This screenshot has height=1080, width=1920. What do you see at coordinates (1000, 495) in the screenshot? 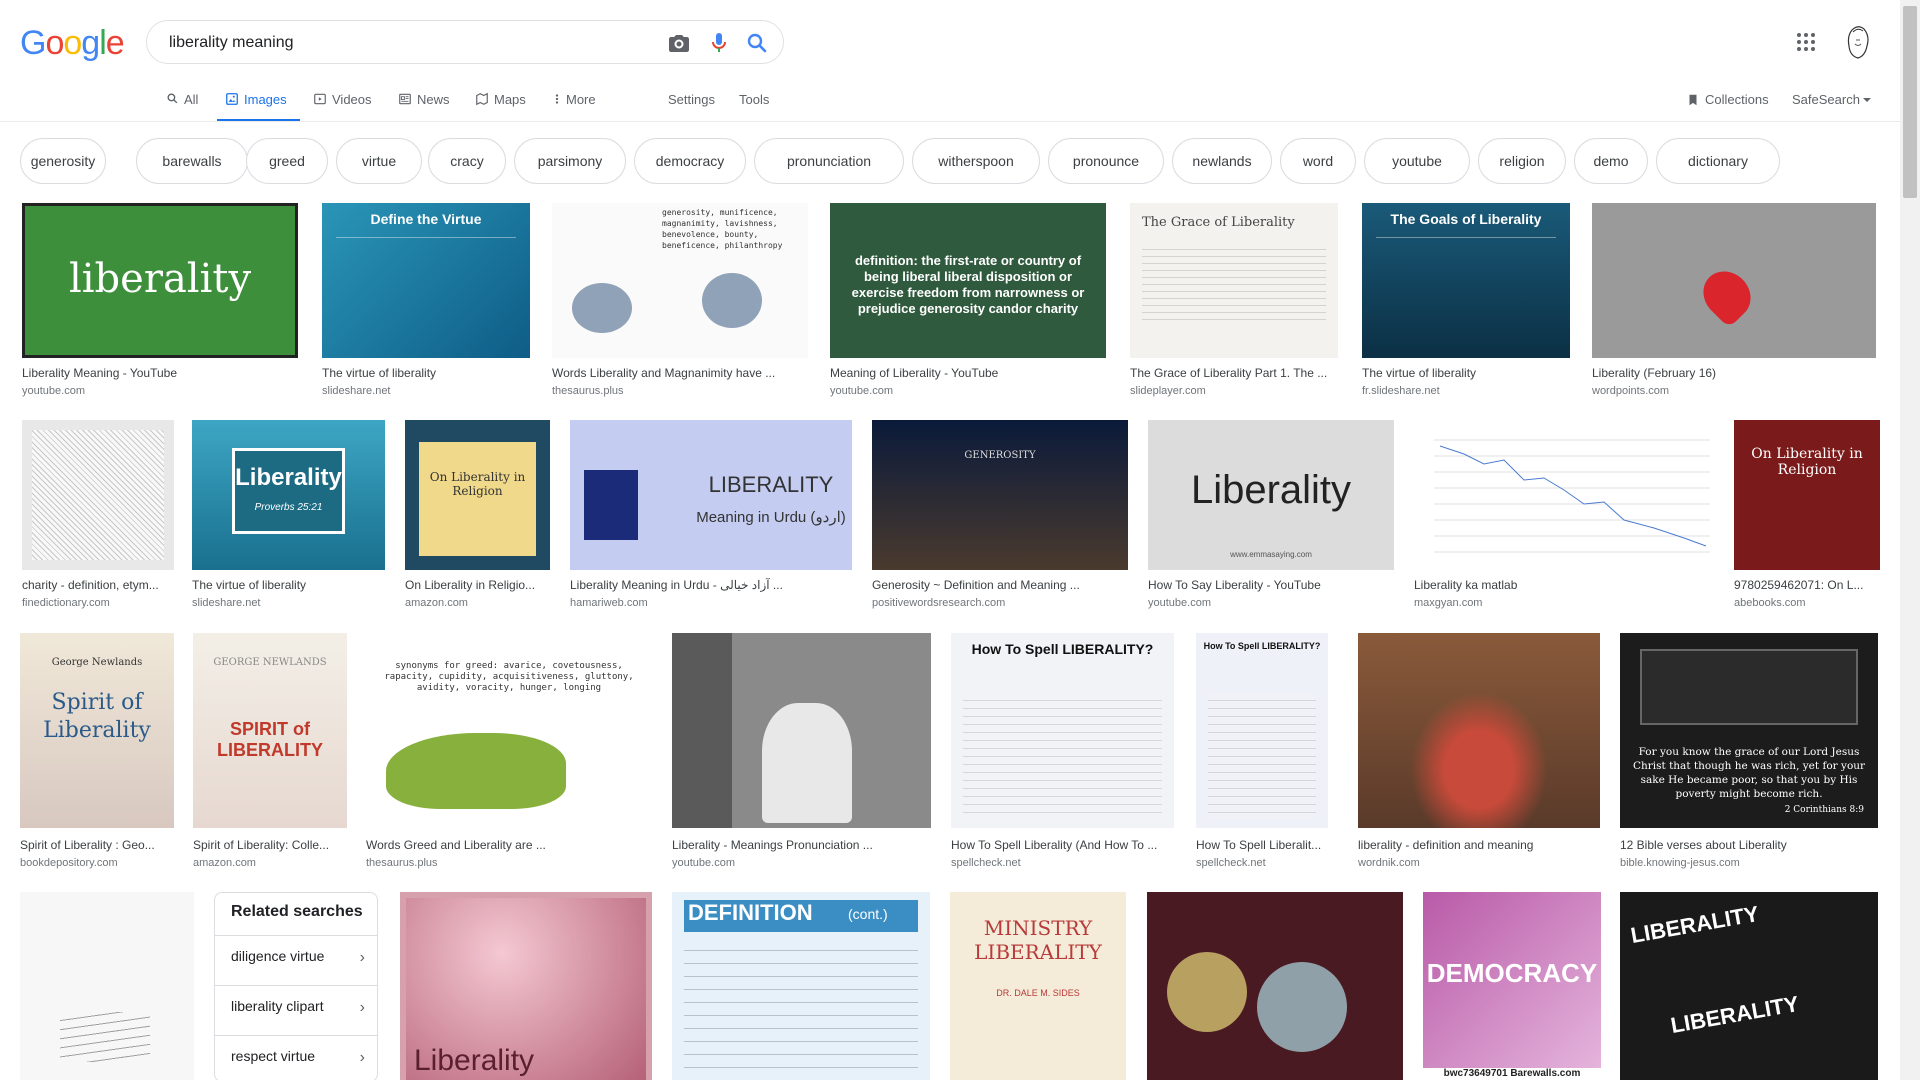
I see `image-thumbnail: GENEROSITY` at bounding box center [1000, 495].